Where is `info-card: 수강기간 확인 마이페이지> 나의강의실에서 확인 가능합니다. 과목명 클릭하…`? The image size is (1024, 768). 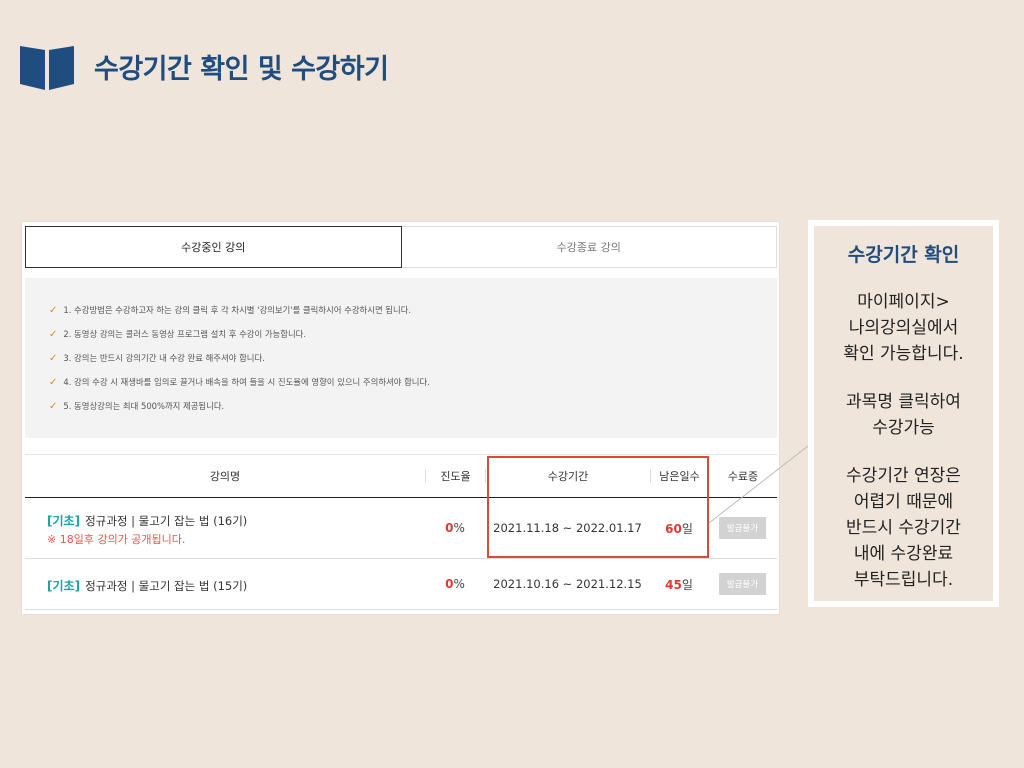 info-card: 수강기간 확인 마이페이지> 나의강의실에서 확인 가능합니다. 과목명 클릭하… is located at coordinates (903, 413).